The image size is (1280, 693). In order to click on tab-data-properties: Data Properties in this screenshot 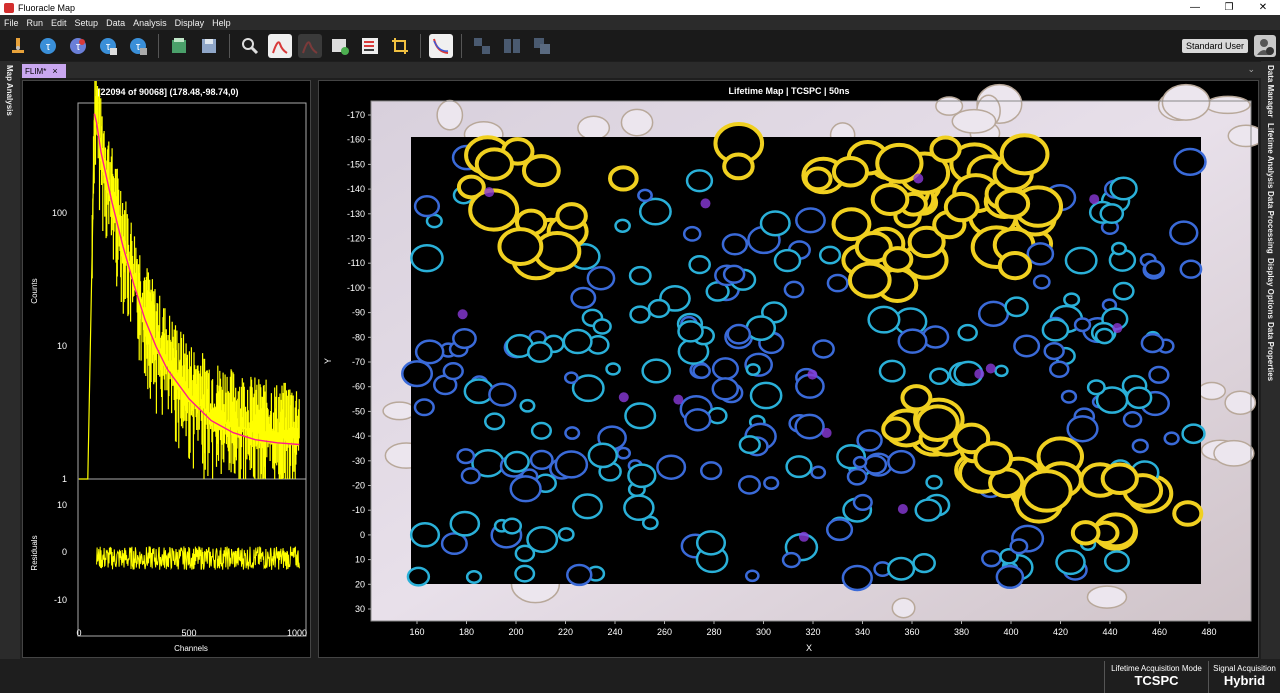, I will do `click(1270, 351)`.